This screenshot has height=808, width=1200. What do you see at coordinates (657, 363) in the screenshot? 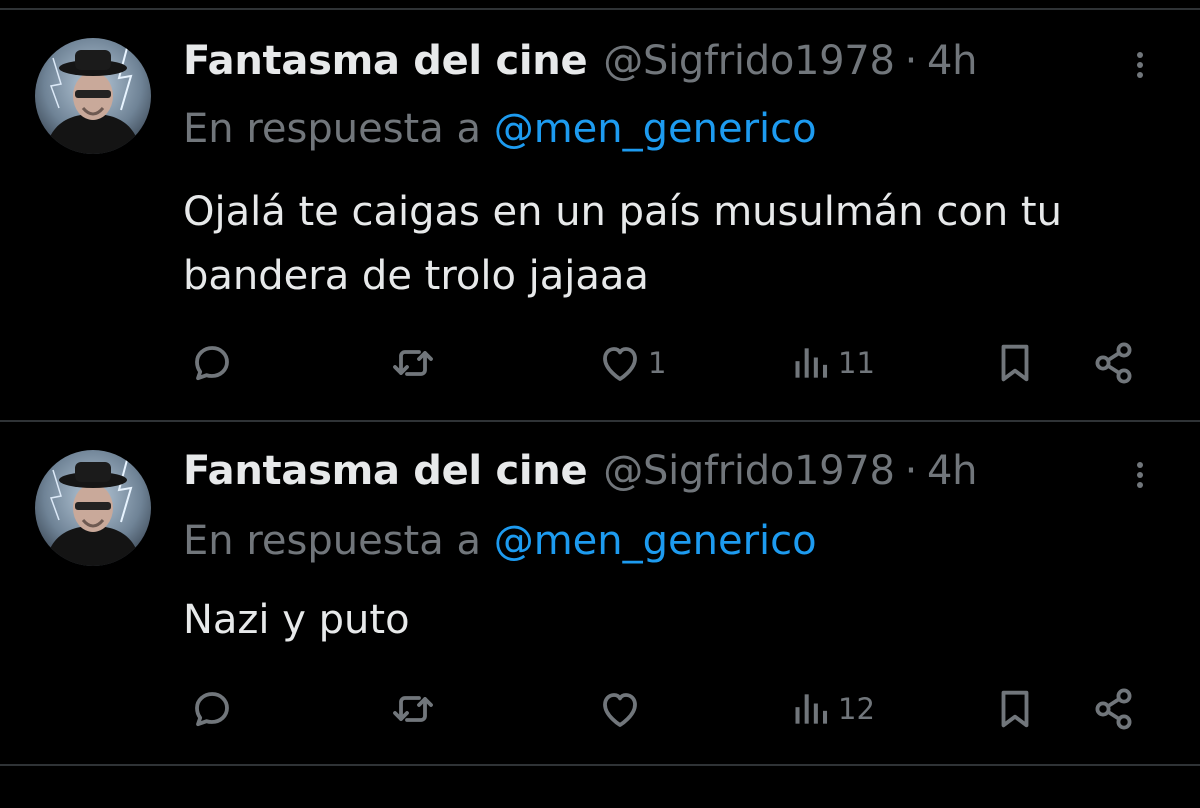
I see `like-count: 1` at bounding box center [657, 363].